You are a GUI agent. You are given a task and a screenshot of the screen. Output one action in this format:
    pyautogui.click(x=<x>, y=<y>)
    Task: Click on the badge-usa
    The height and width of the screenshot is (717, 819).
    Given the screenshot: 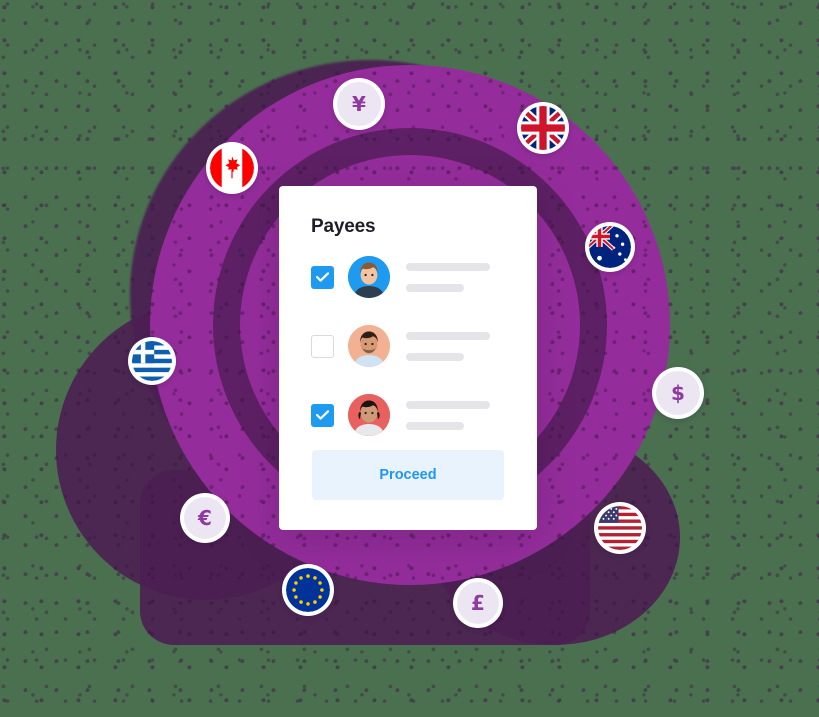 What is the action you would take?
    pyautogui.click(x=620, y=528)
    